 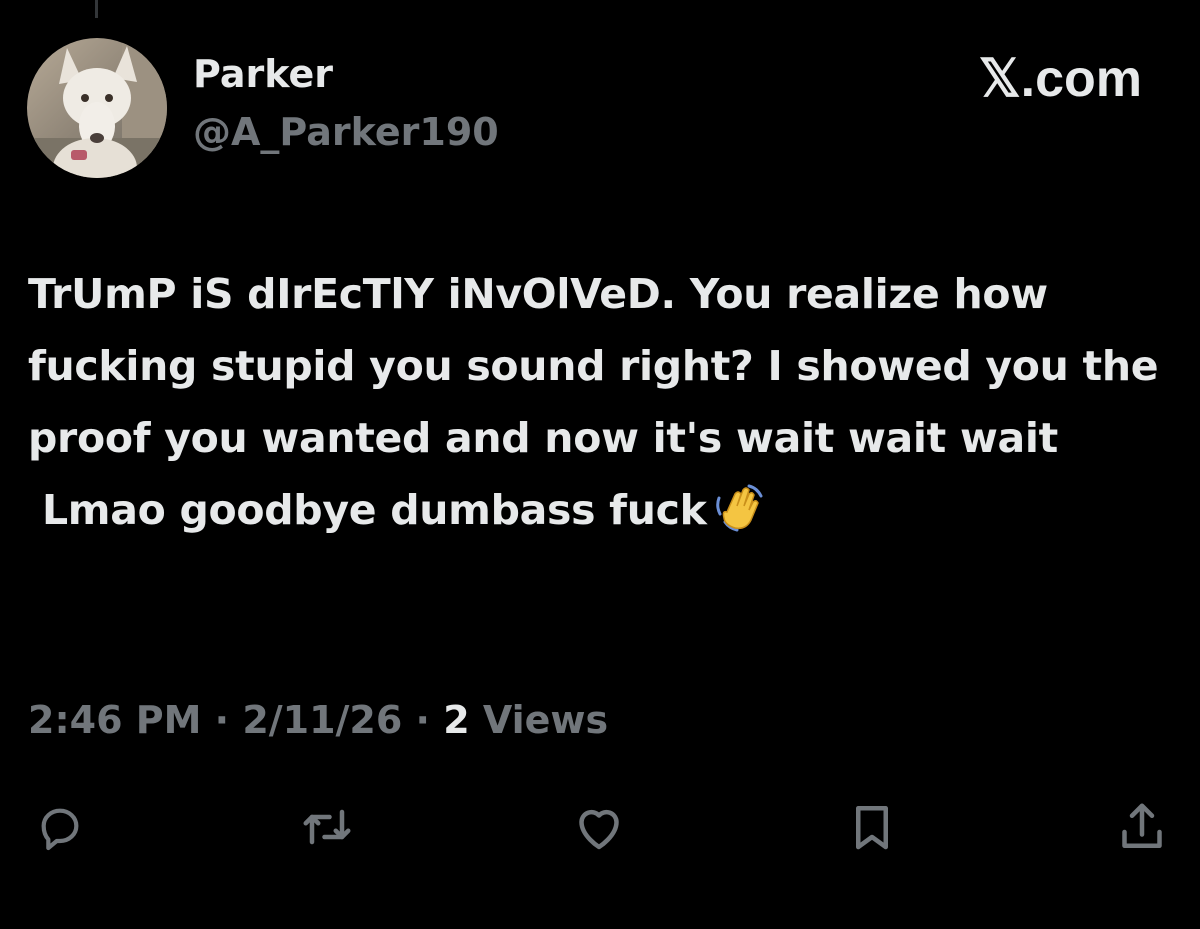 What do you see at coordinates (739, 519) in the screenshot?
I see `waving-hand-emoji` at bounding box center [739, 519].